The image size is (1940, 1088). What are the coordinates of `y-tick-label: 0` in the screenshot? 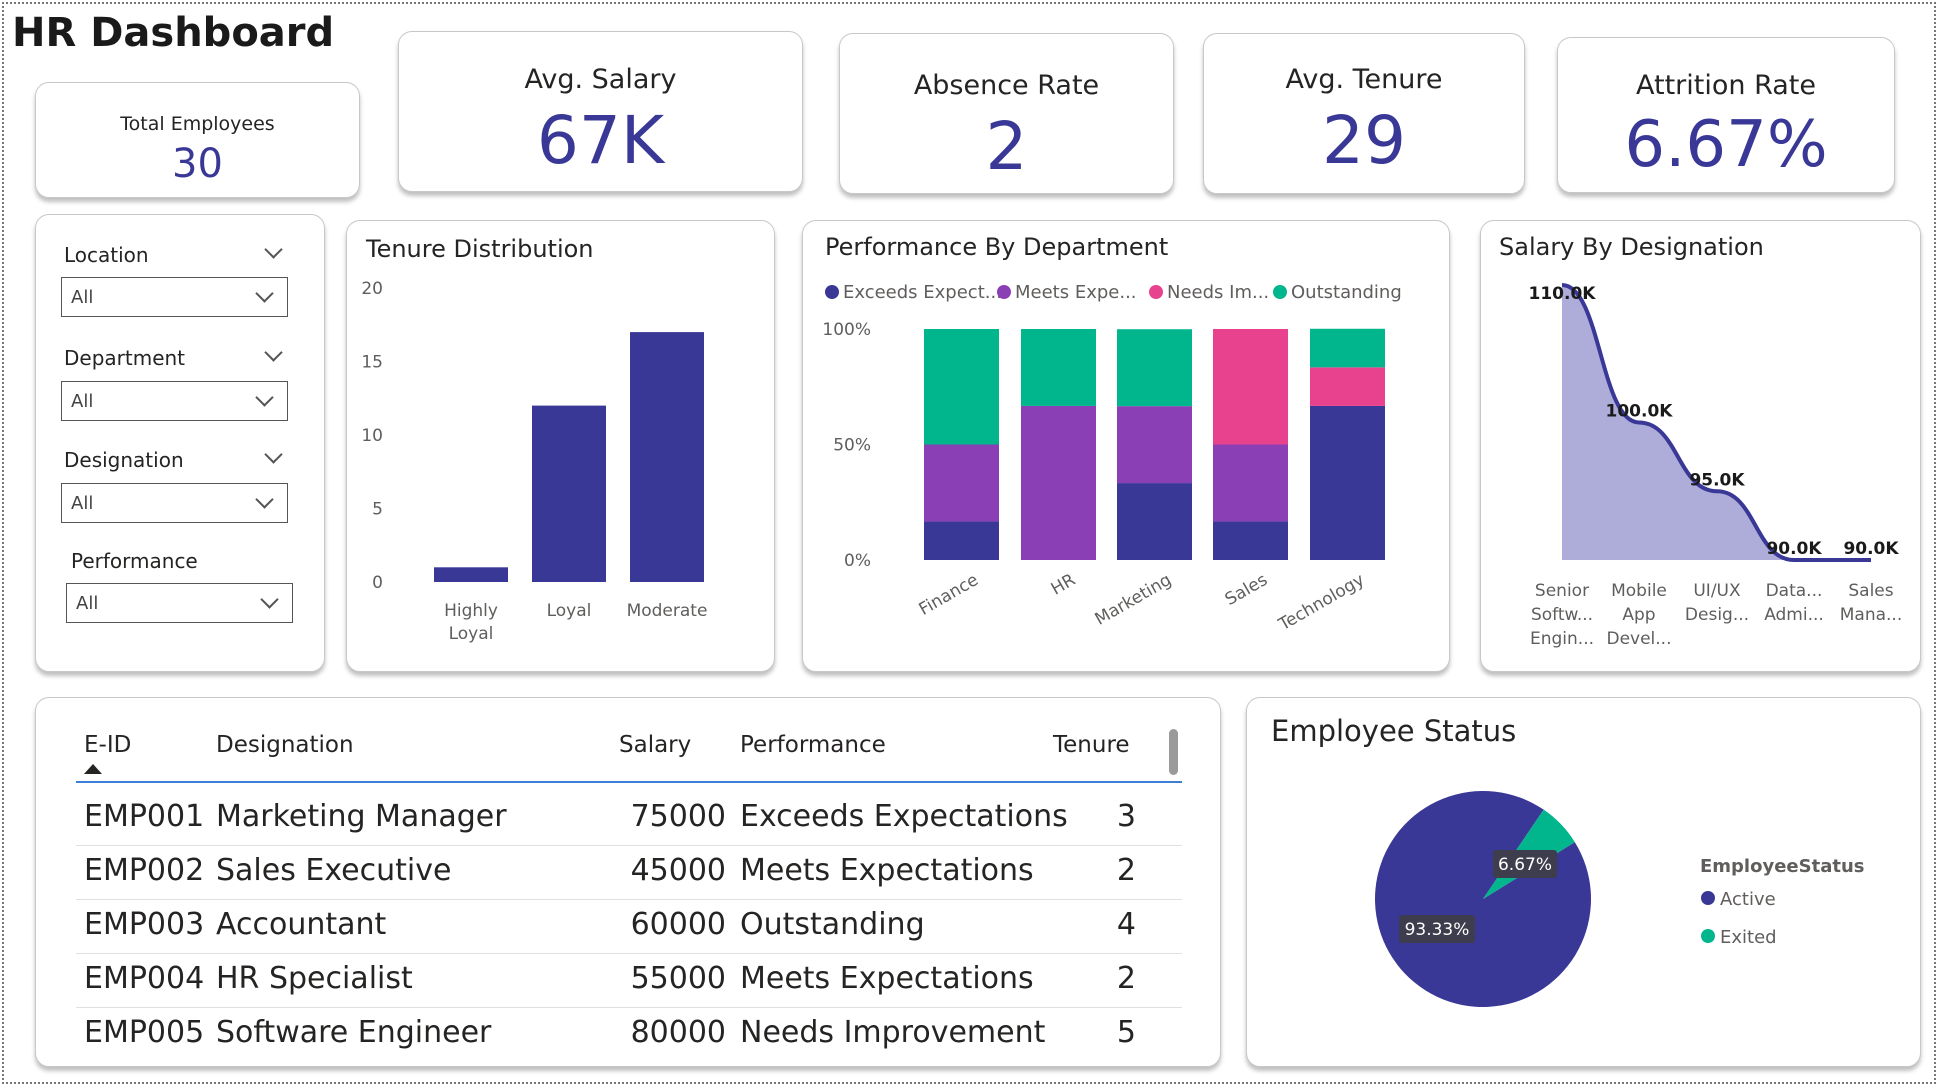 It's located at (377, 583).